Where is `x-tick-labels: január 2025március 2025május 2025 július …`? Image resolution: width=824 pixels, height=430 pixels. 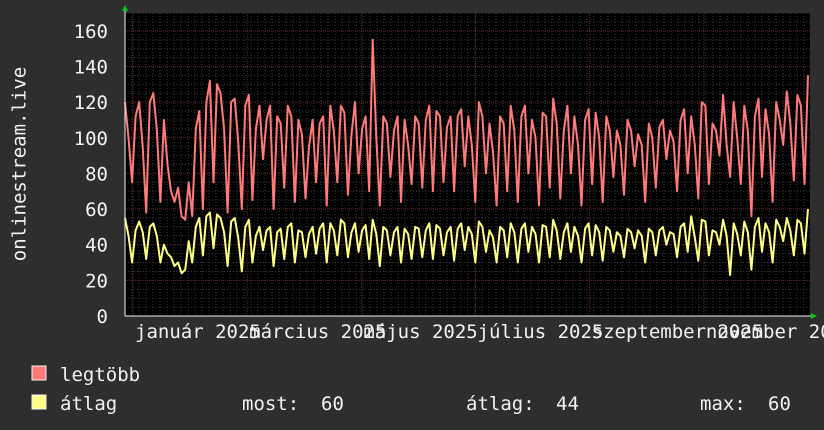 x-tick-labels: január 2025március 2025május 2025 július … is located at coordinates (479, 332).